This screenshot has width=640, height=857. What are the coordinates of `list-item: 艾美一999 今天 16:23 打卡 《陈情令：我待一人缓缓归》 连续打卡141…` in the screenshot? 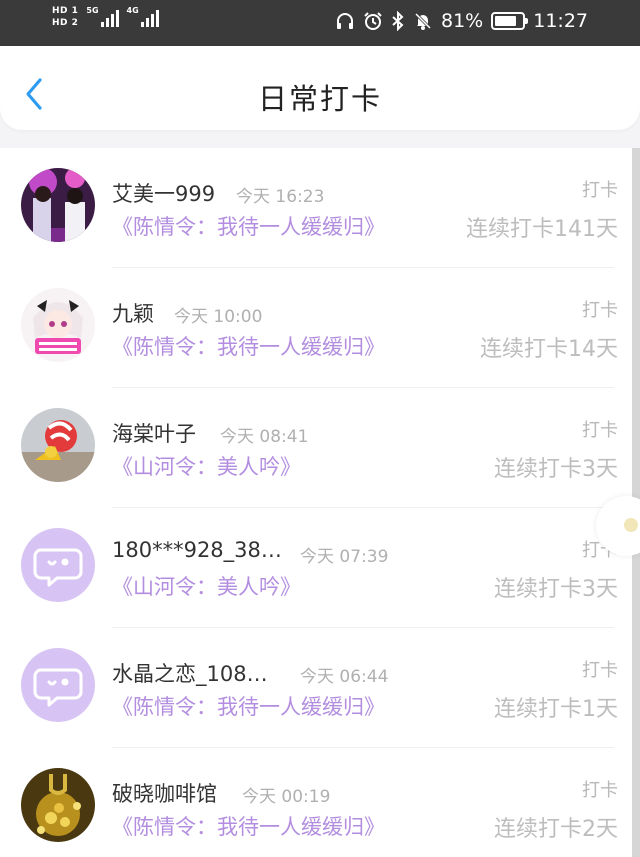 It's located at (316, 208).